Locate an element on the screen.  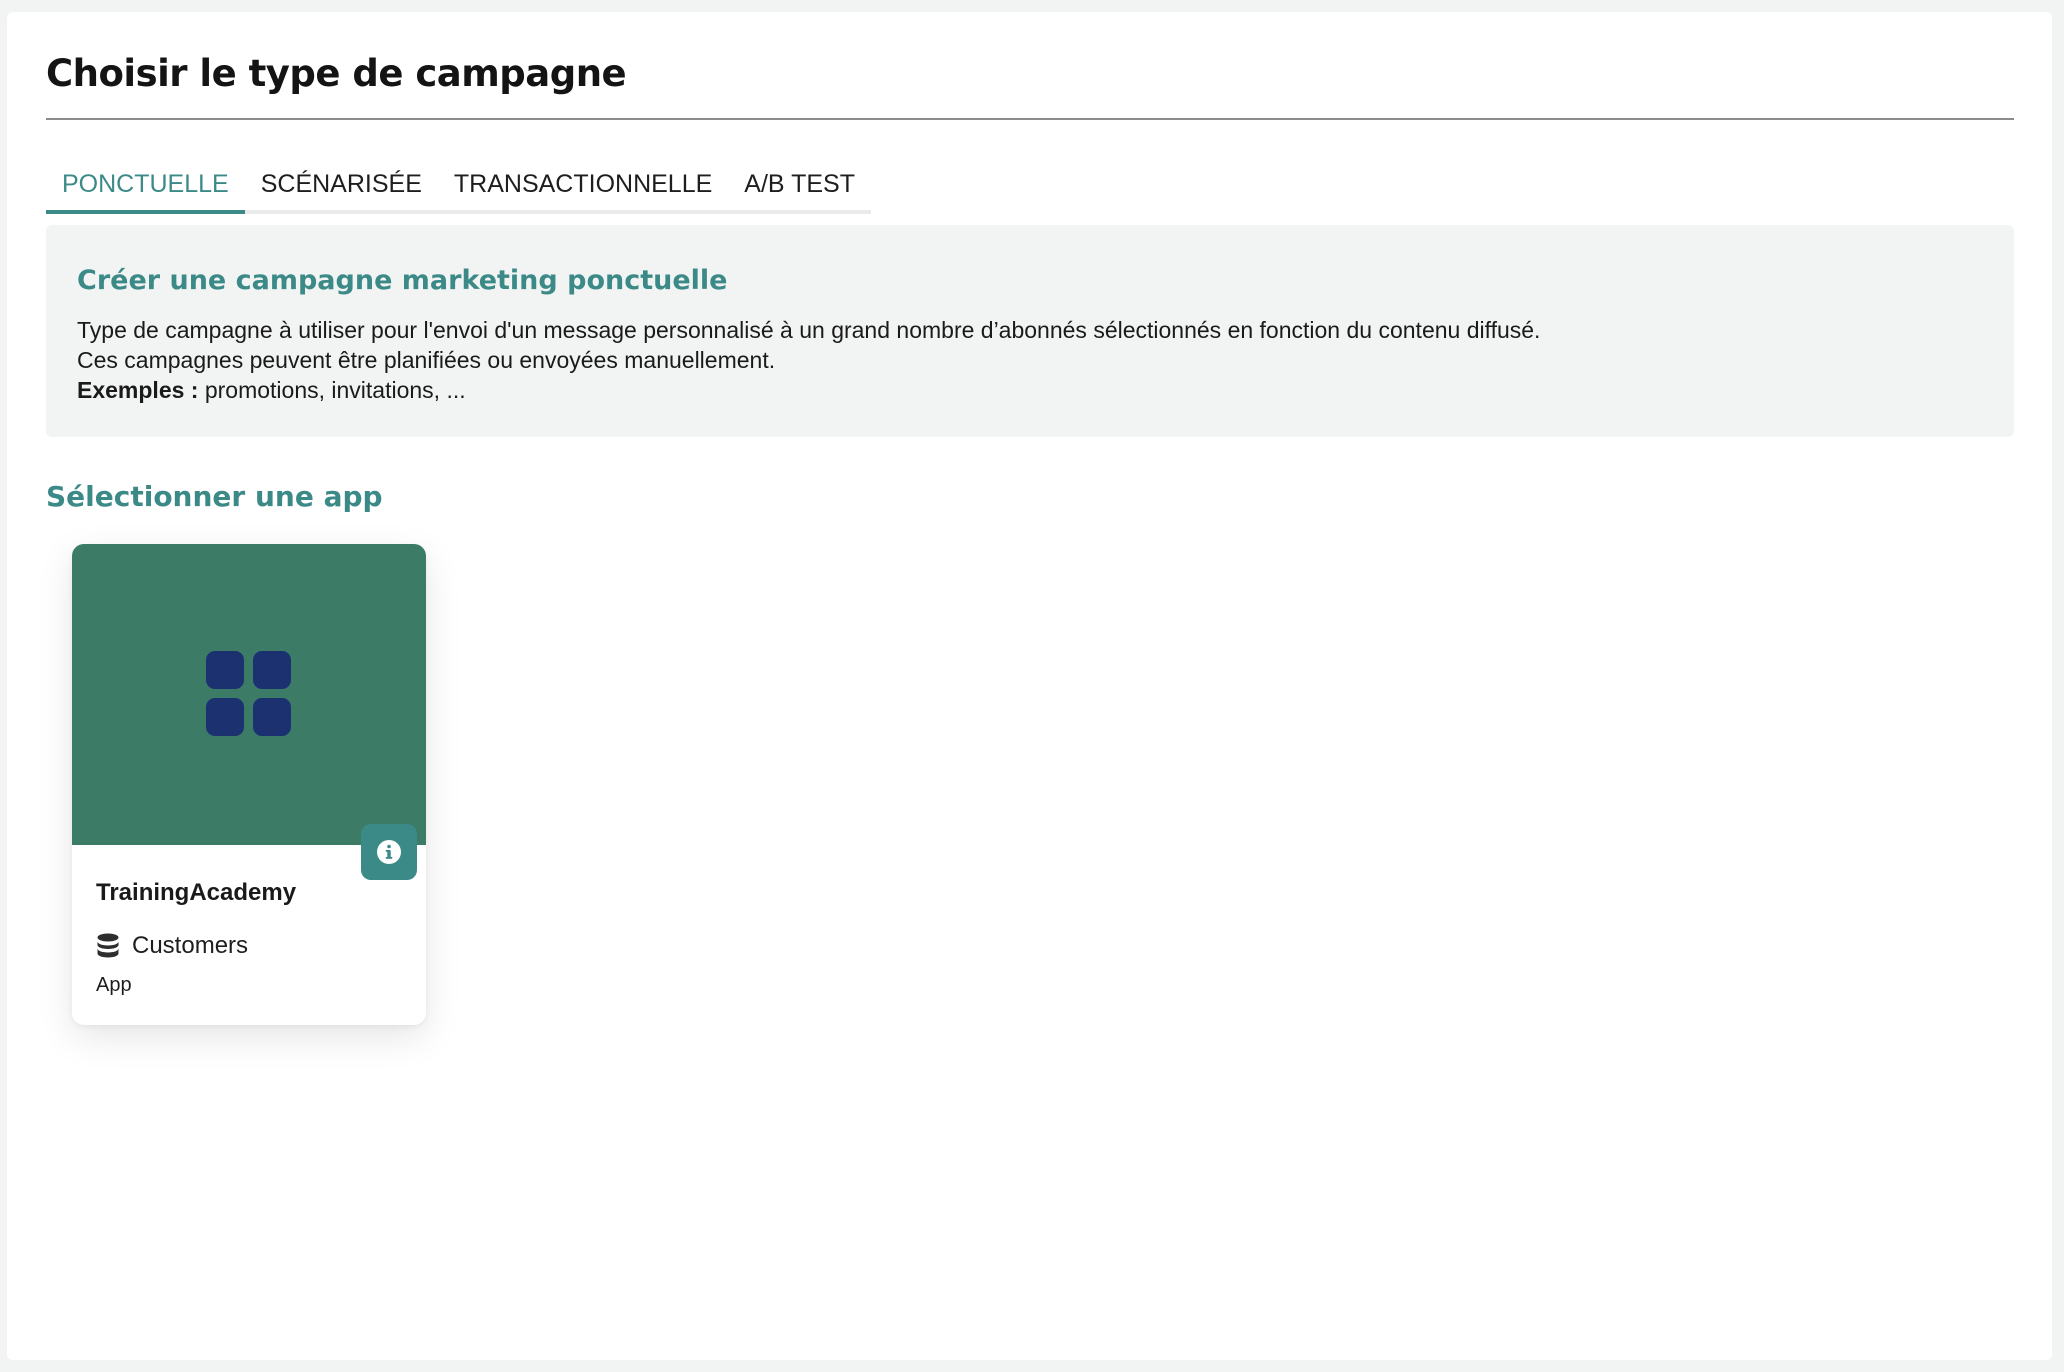
app-card-thumbnail is located at coordinates (249, 694).